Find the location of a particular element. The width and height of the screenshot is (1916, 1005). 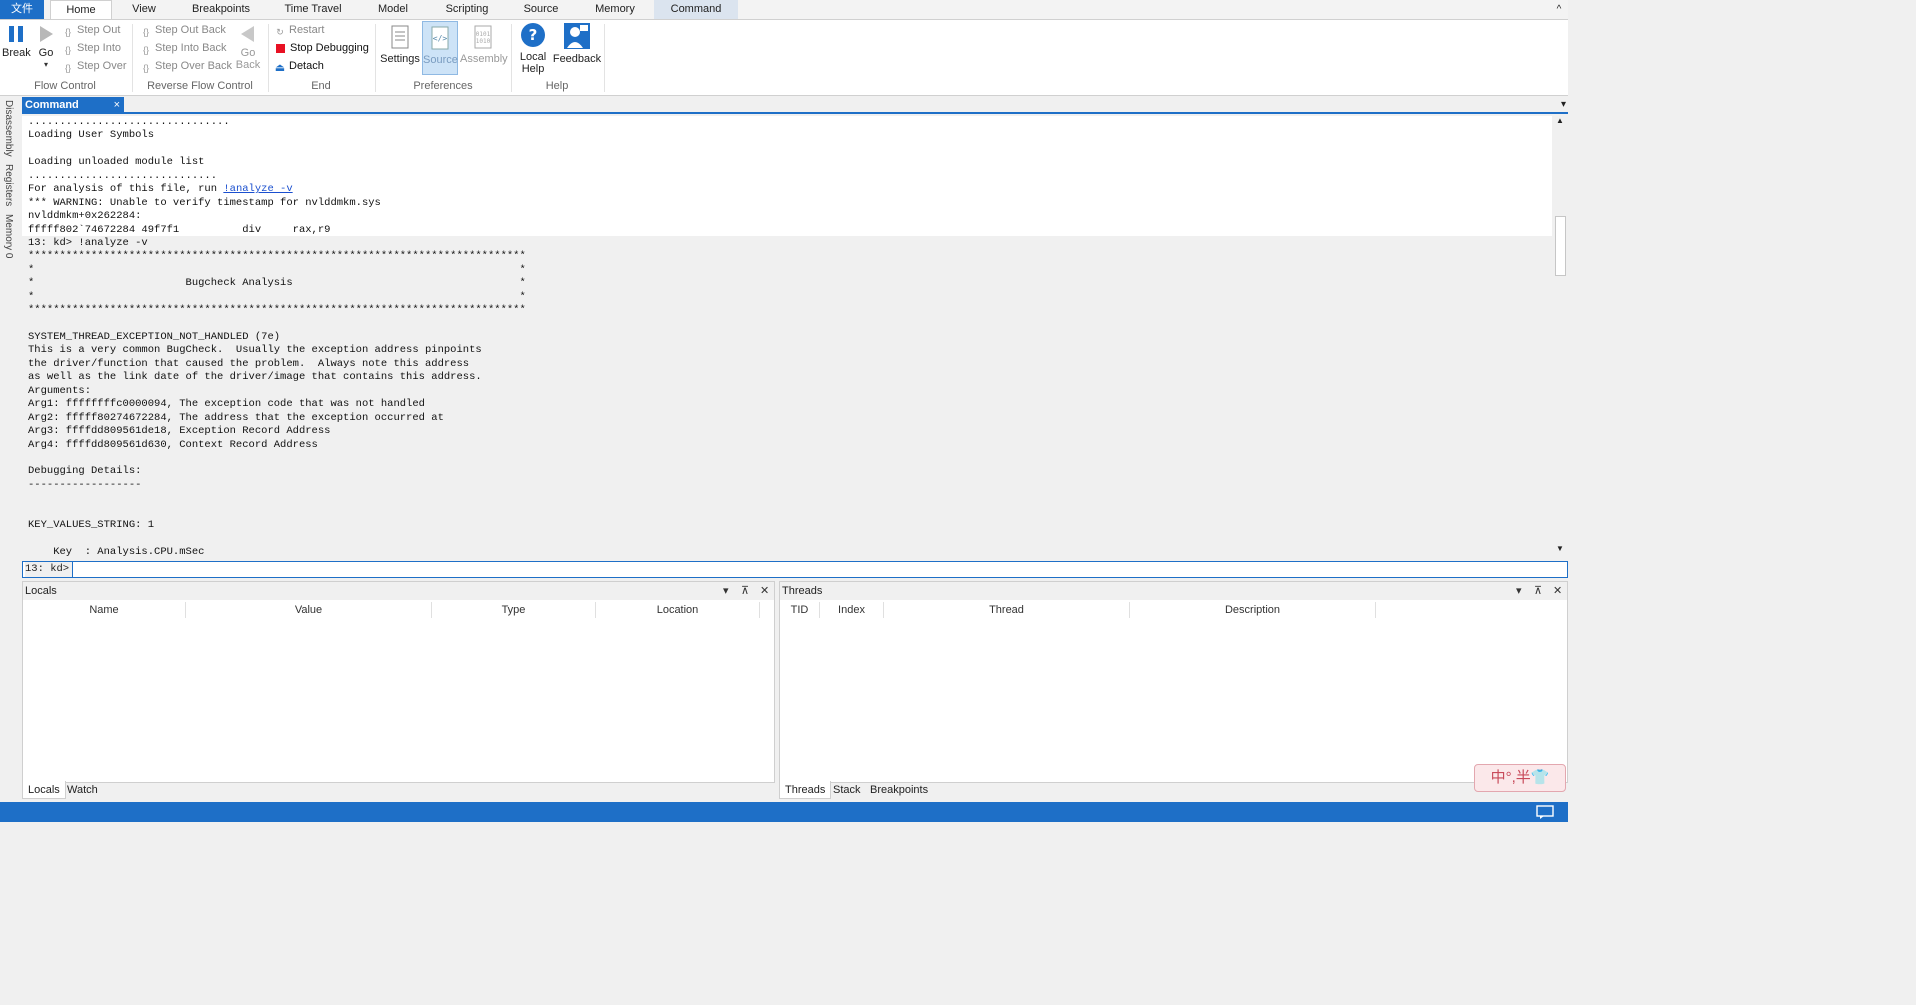

tab-command-window: Command × is located at coordinates (73, 105).